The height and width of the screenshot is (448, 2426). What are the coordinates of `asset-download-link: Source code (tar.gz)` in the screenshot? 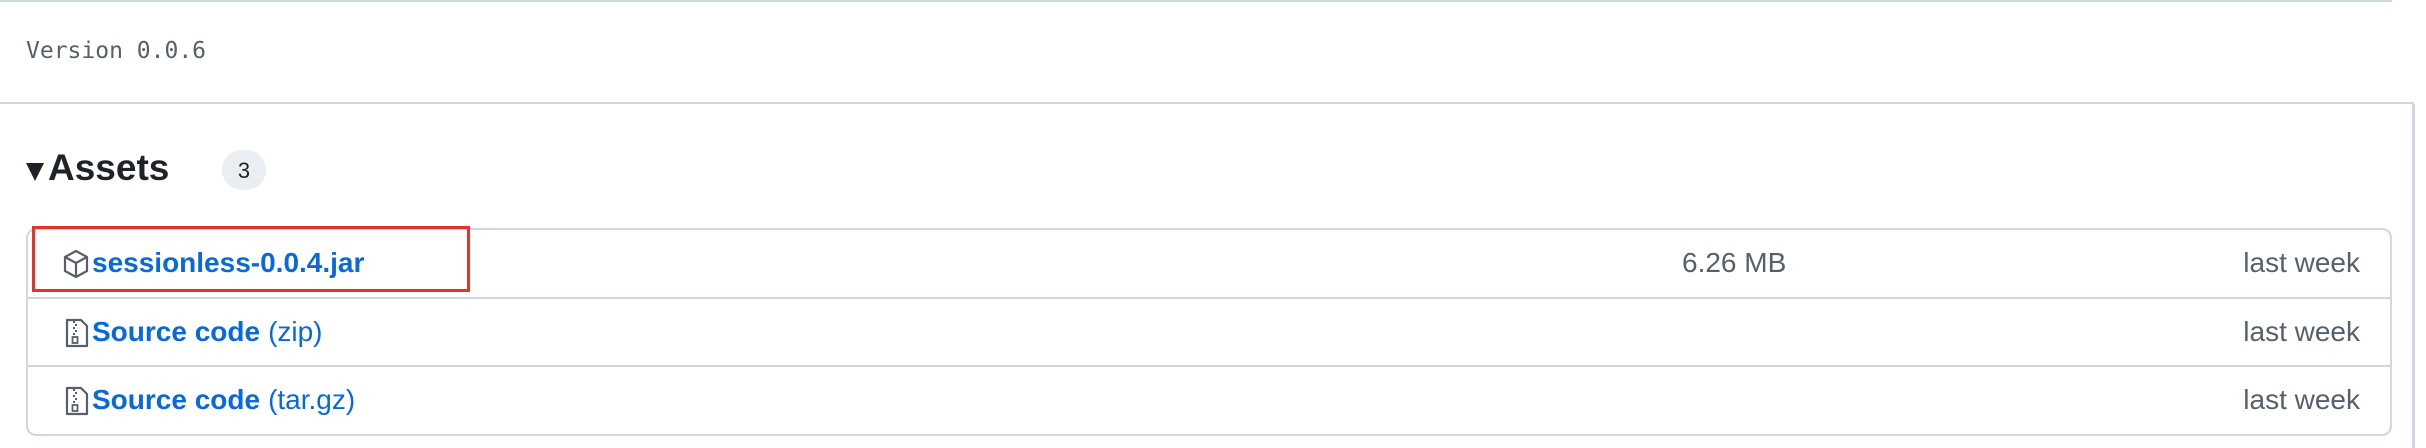 It's located at (223, 400).